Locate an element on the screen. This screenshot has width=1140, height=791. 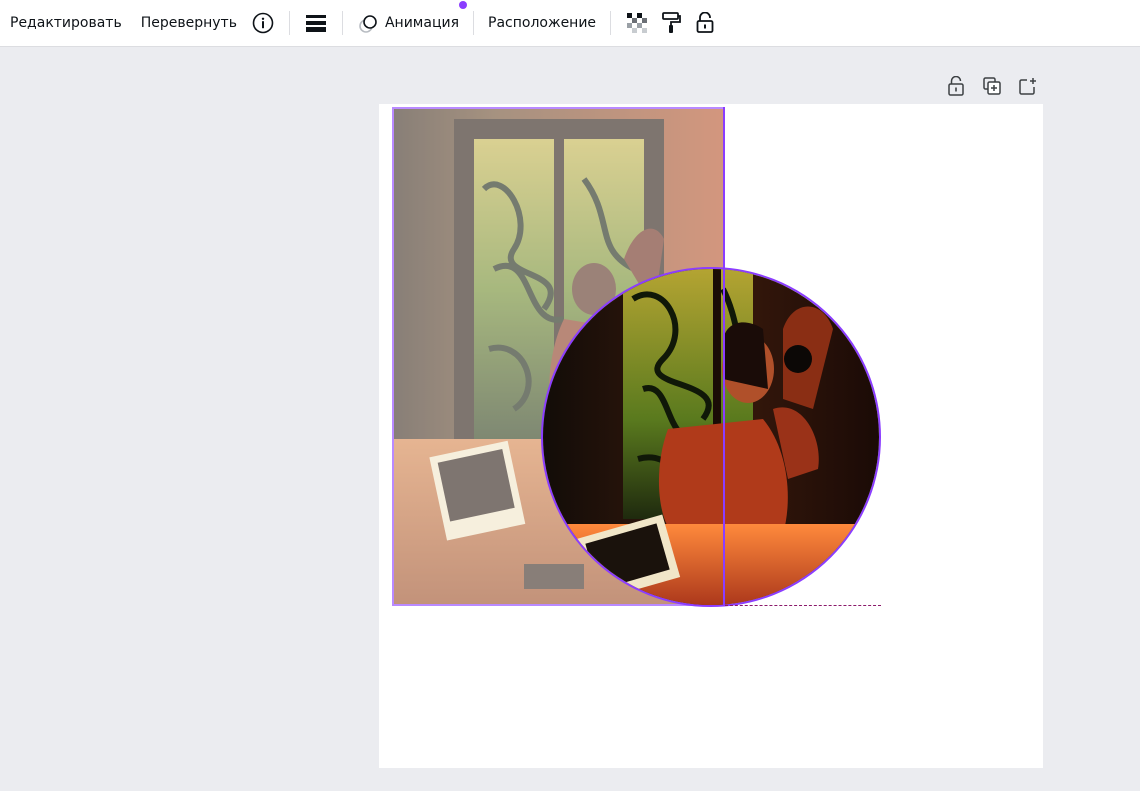
duplicate-page-icon is located at coordinates (992, 86).